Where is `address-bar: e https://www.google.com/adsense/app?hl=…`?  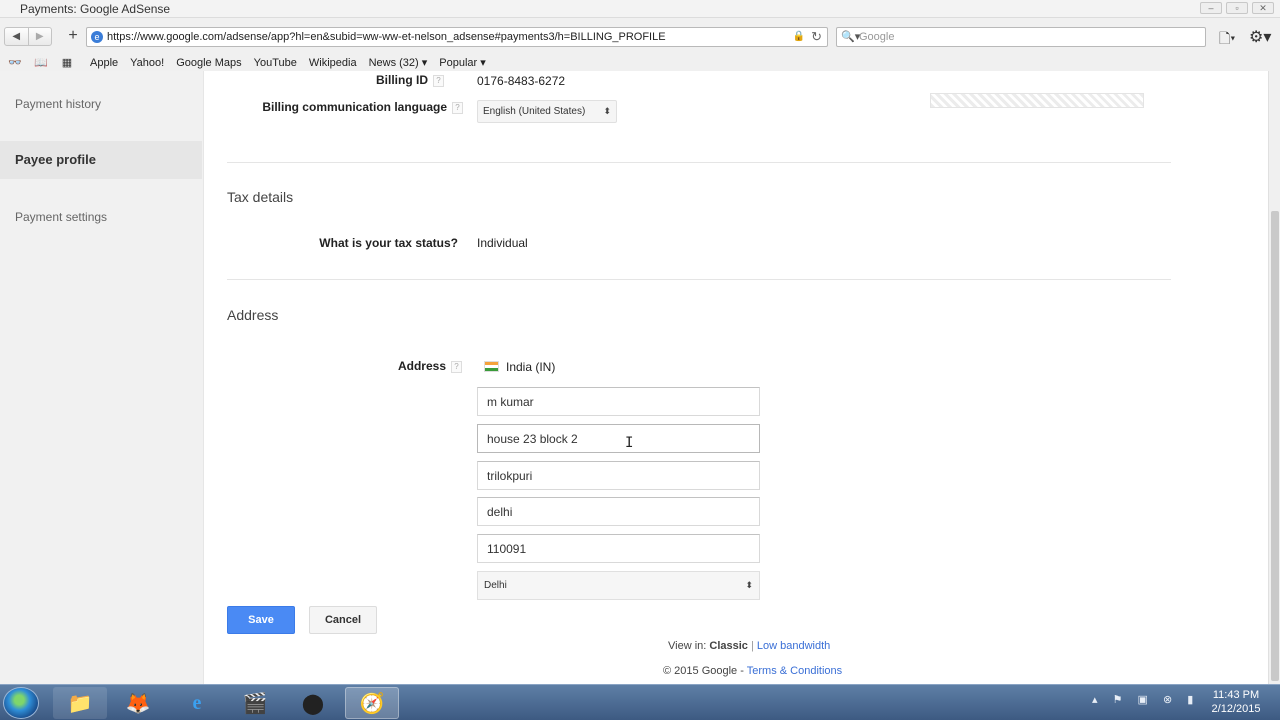
address-bar: e https://www.google.com/adsense/app?hl=… is located at coordinates (457, 37).